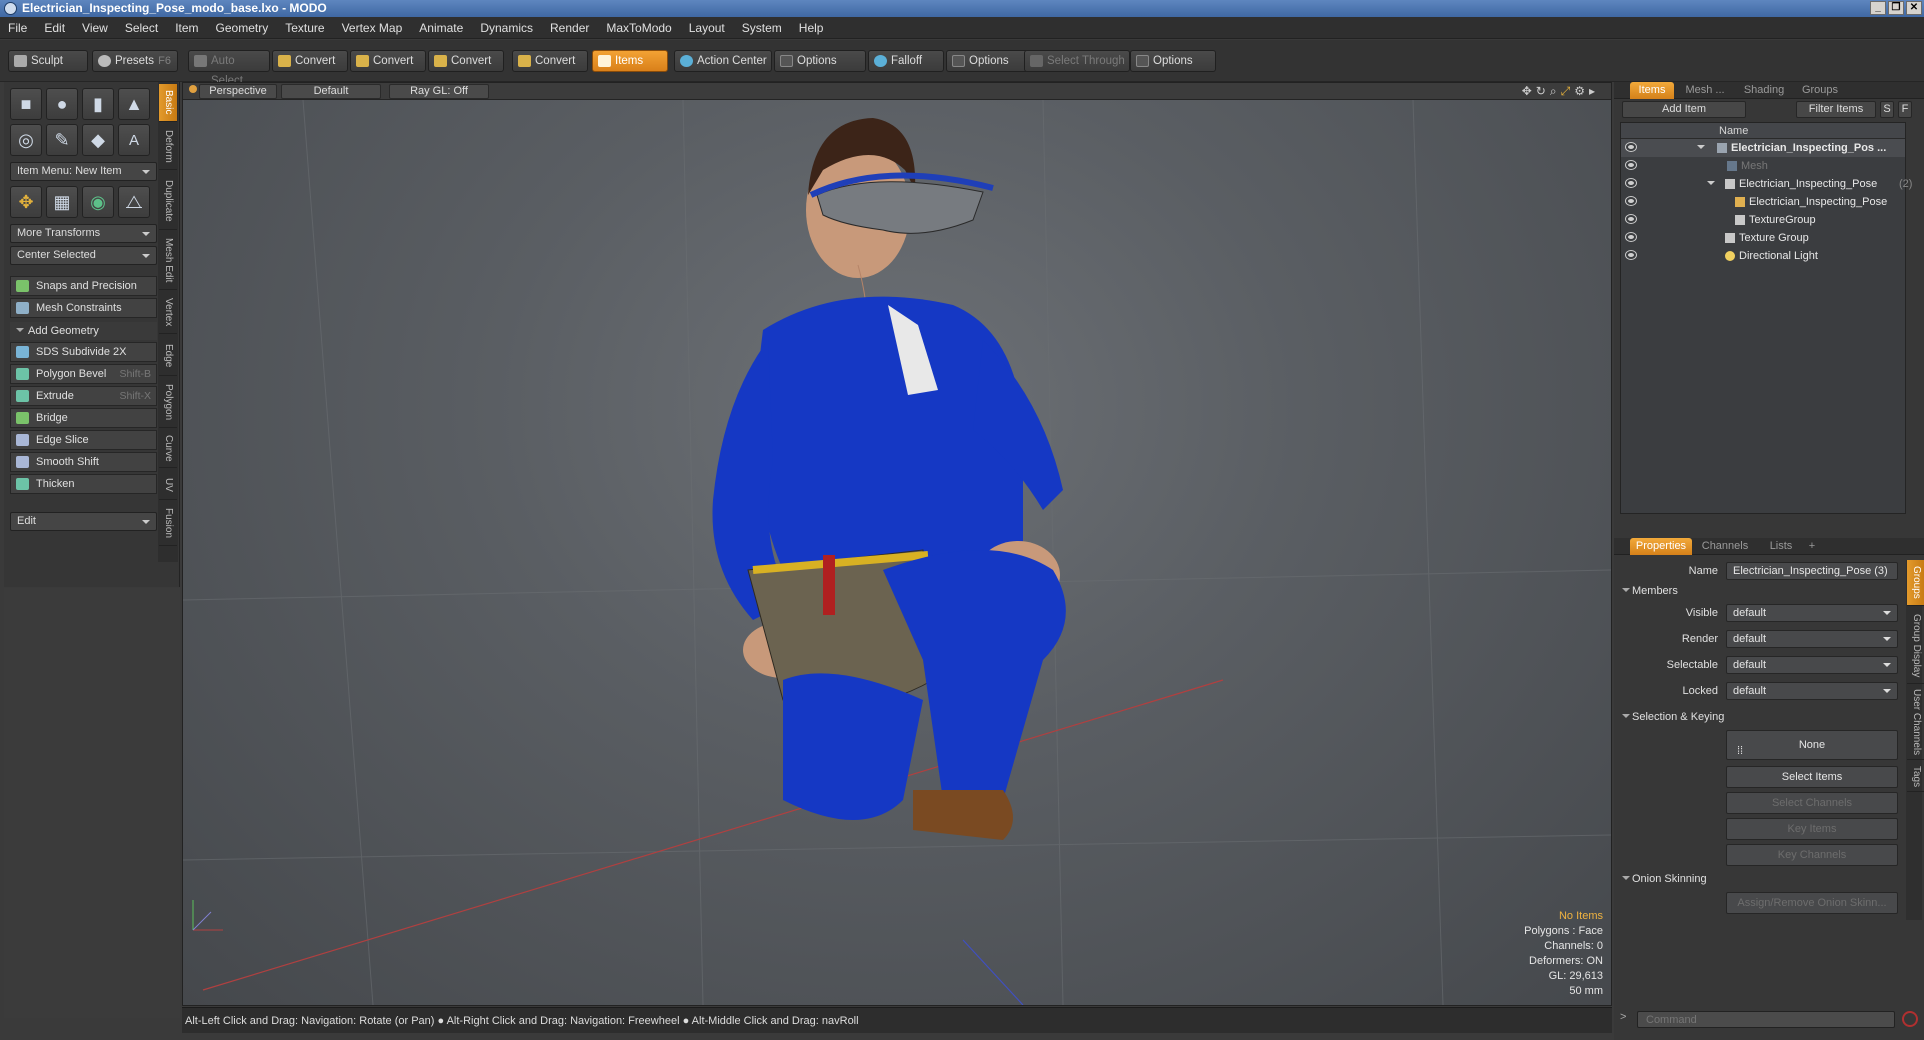 The width and height of the screenshot is (1924, 1040). What do you see at coordinates (1553, 91) in the screenshot?
I see `zoom-icon: ⌕` at bounding box center [1553, 91].